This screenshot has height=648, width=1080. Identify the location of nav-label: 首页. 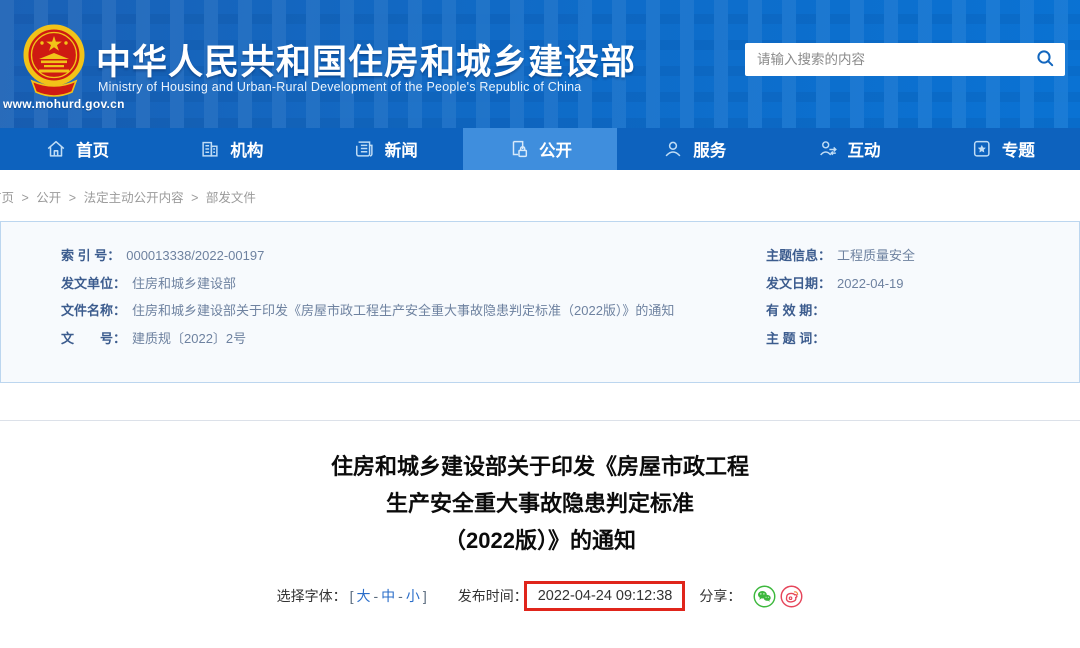
(93, 151).